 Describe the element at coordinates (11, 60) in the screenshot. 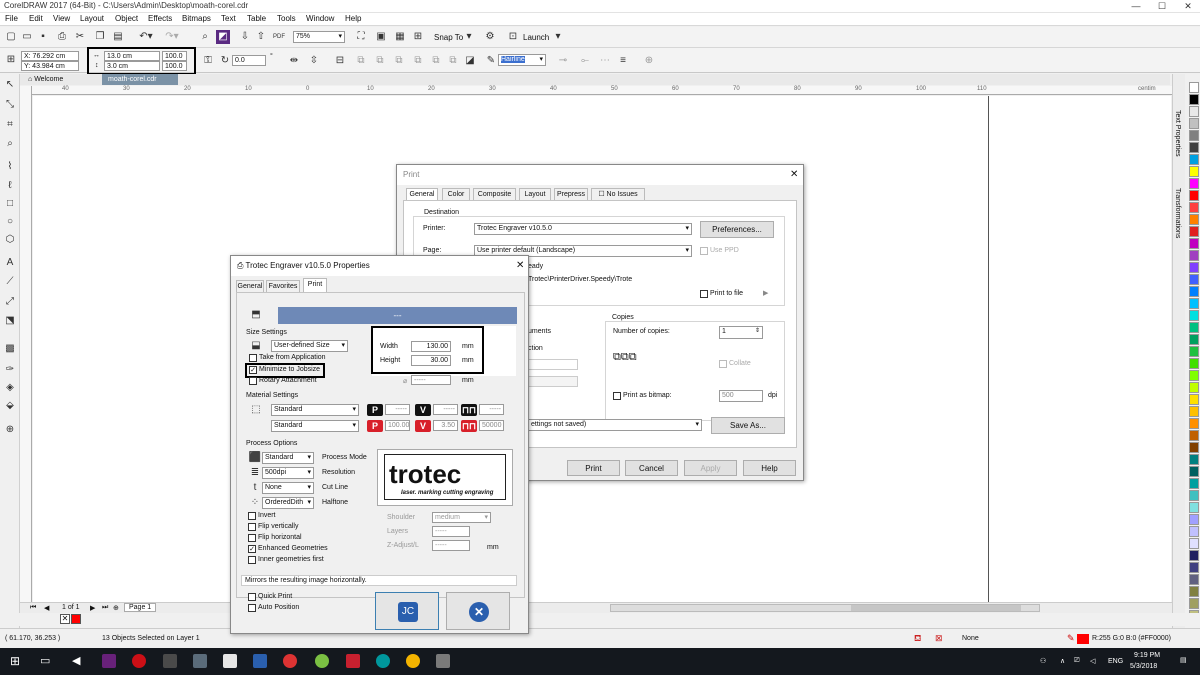

I see `object-origin-icon: ⊞` at that location.